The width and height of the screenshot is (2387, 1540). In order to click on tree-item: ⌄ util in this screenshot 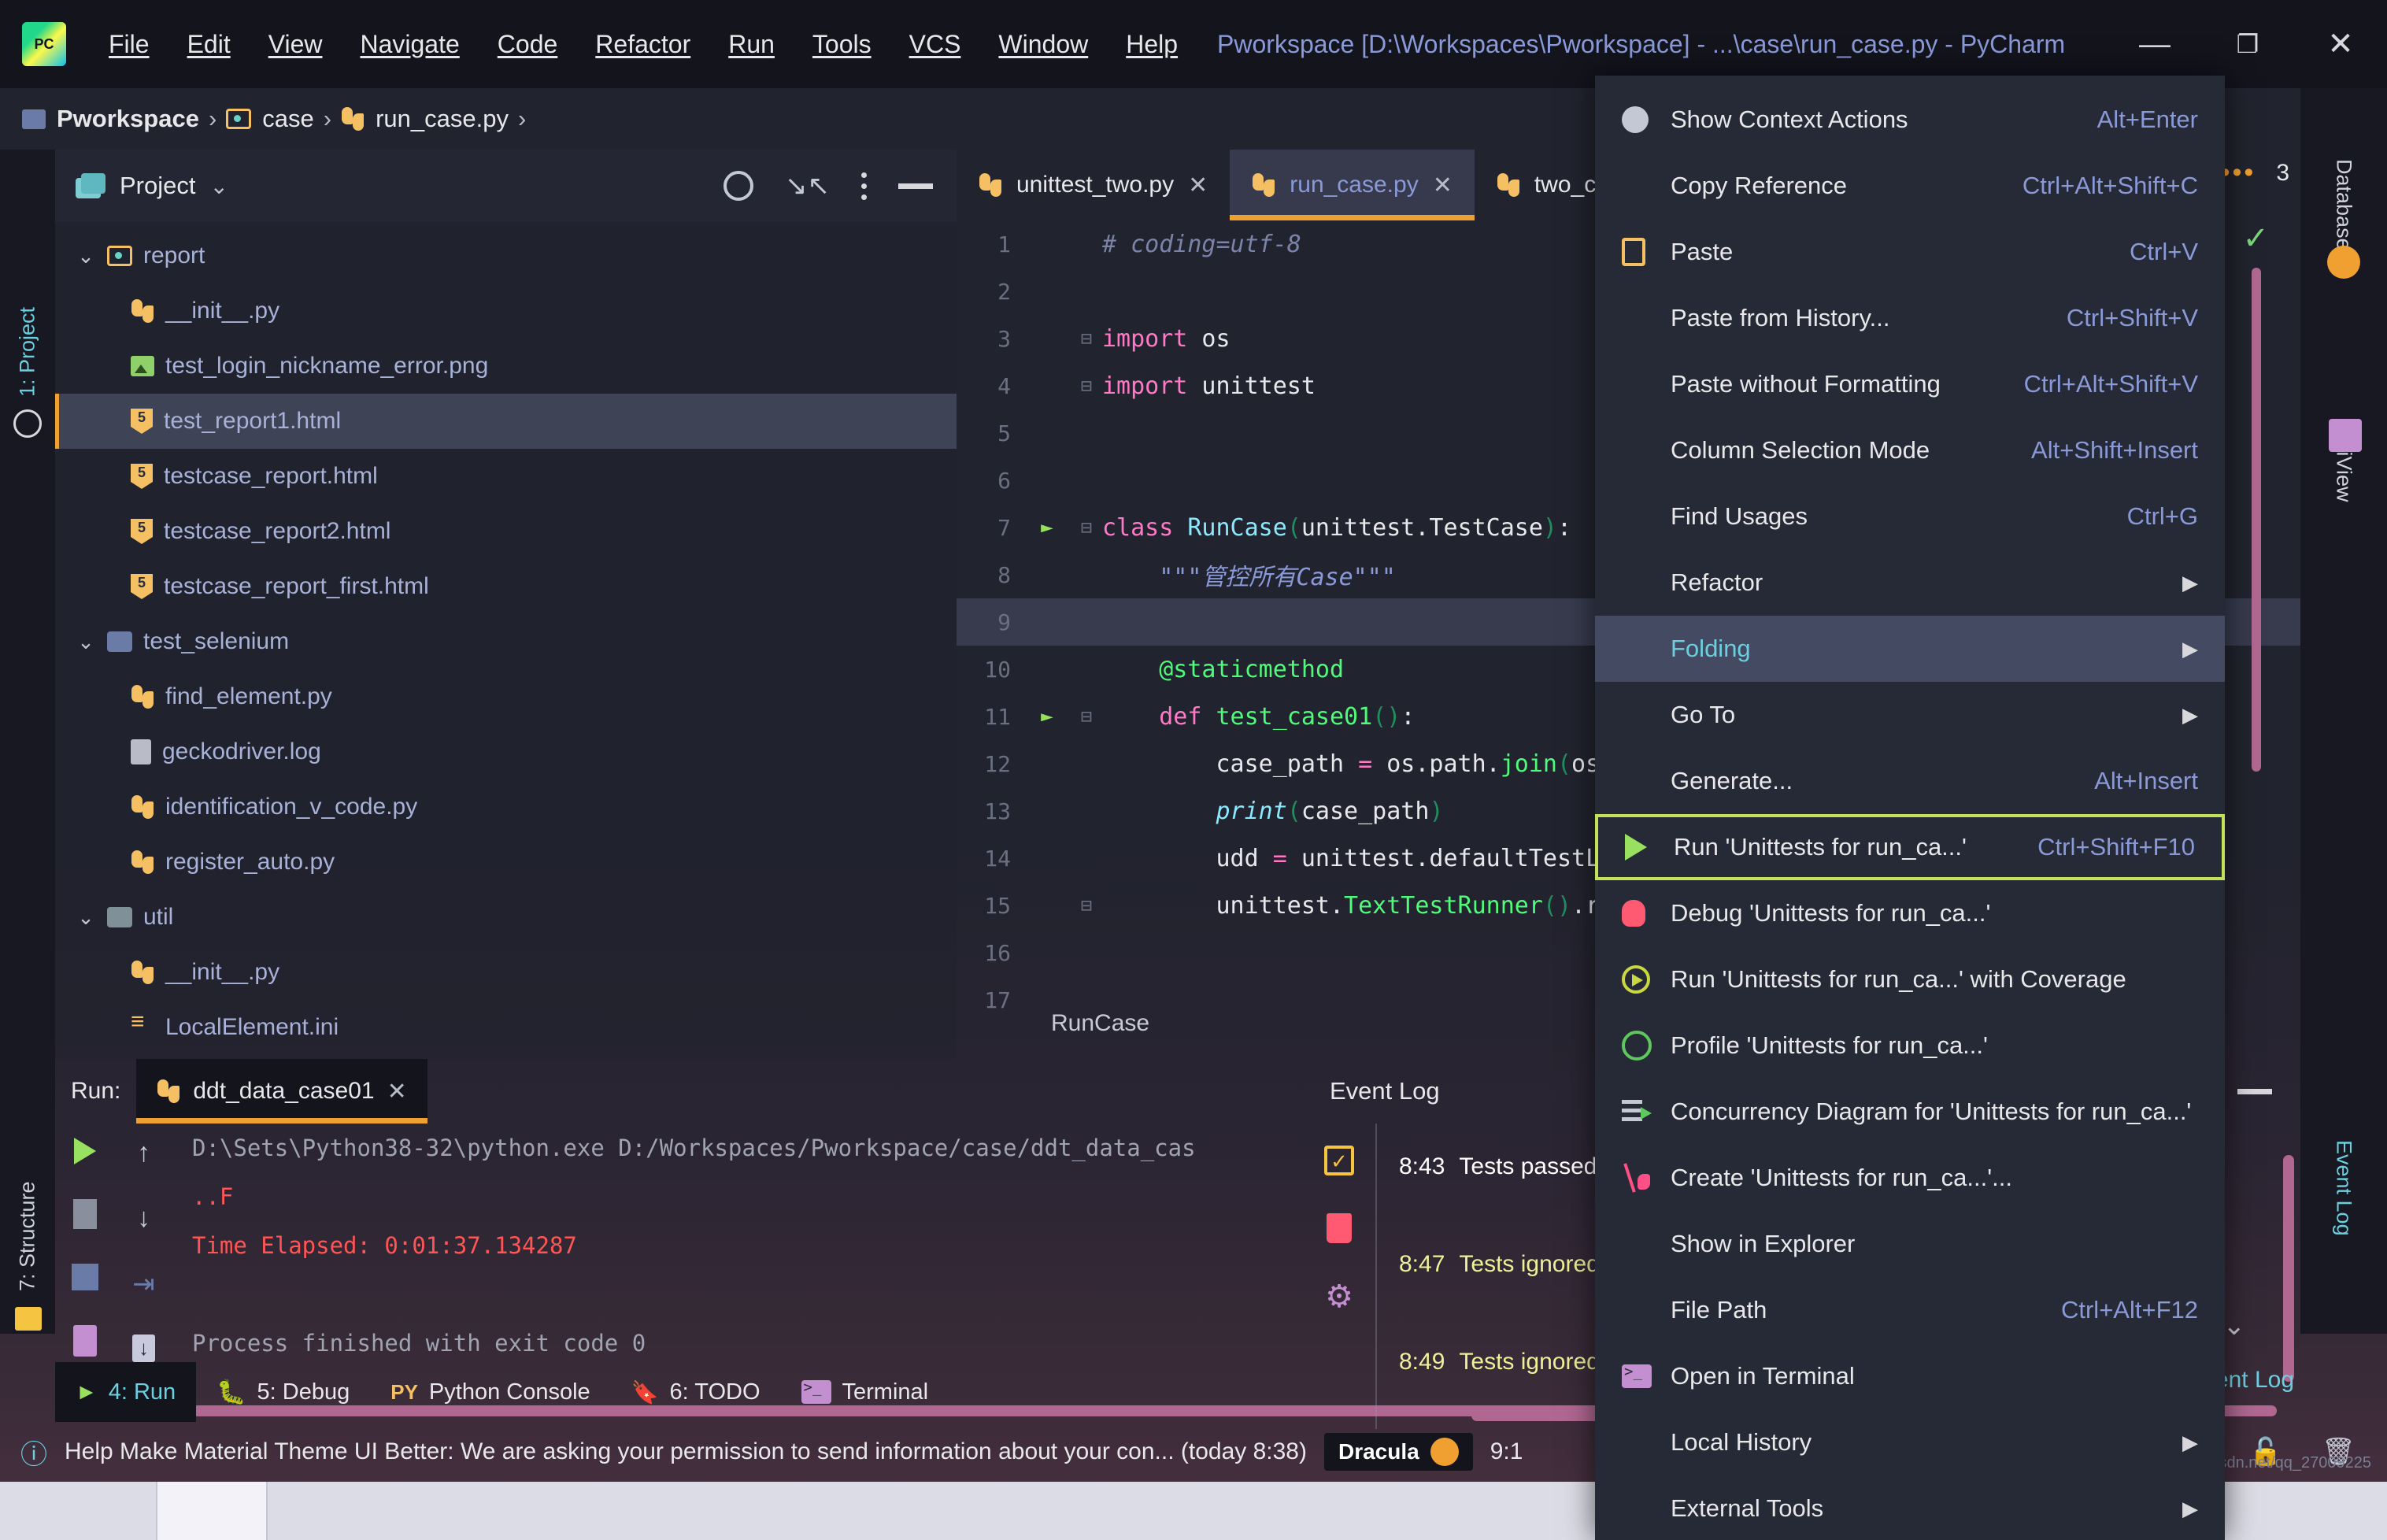, I will do `click(506, 917)`.